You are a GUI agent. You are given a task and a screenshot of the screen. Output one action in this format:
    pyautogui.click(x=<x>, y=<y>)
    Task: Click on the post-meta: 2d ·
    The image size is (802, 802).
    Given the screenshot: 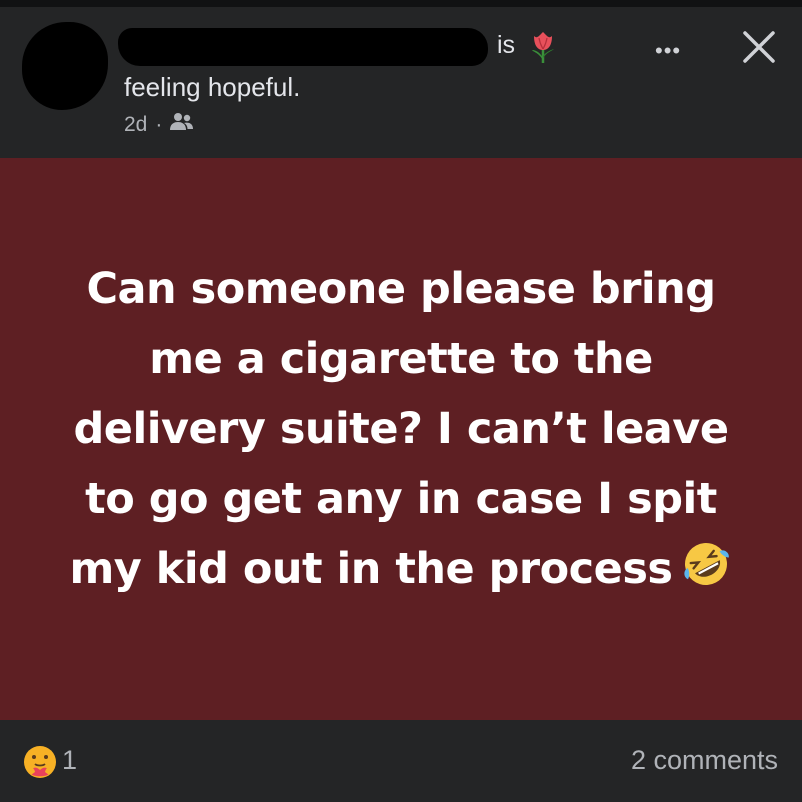 What is the action you would take?
    pyautogui.click(x=159, y=125)
    